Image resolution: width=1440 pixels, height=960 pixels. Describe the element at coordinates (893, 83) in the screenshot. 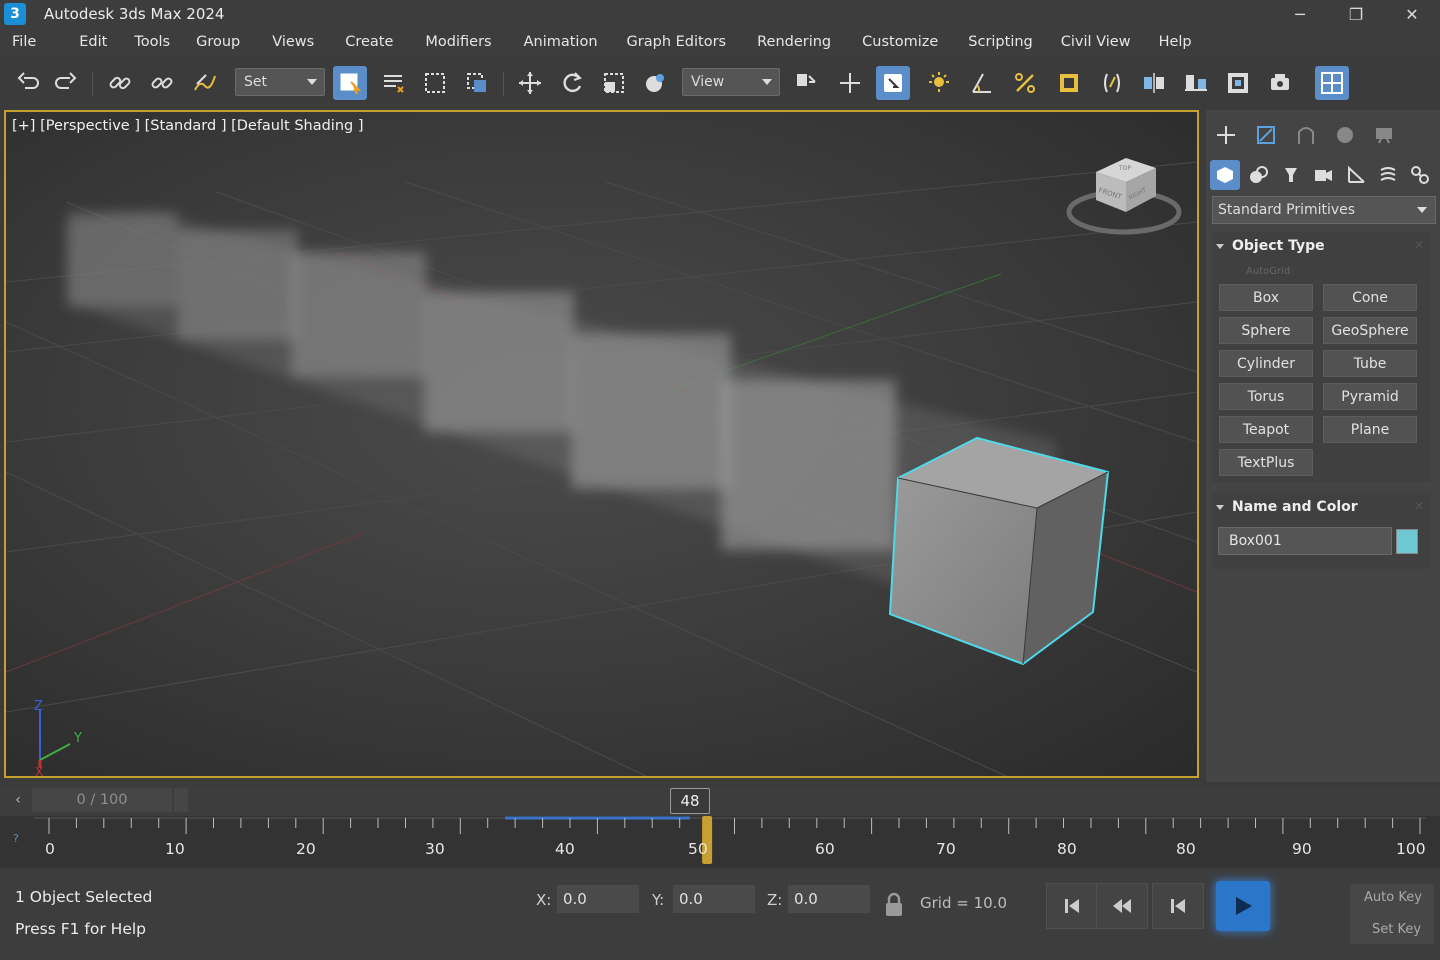

I see `keyboard-shortcut-icon` at that location.